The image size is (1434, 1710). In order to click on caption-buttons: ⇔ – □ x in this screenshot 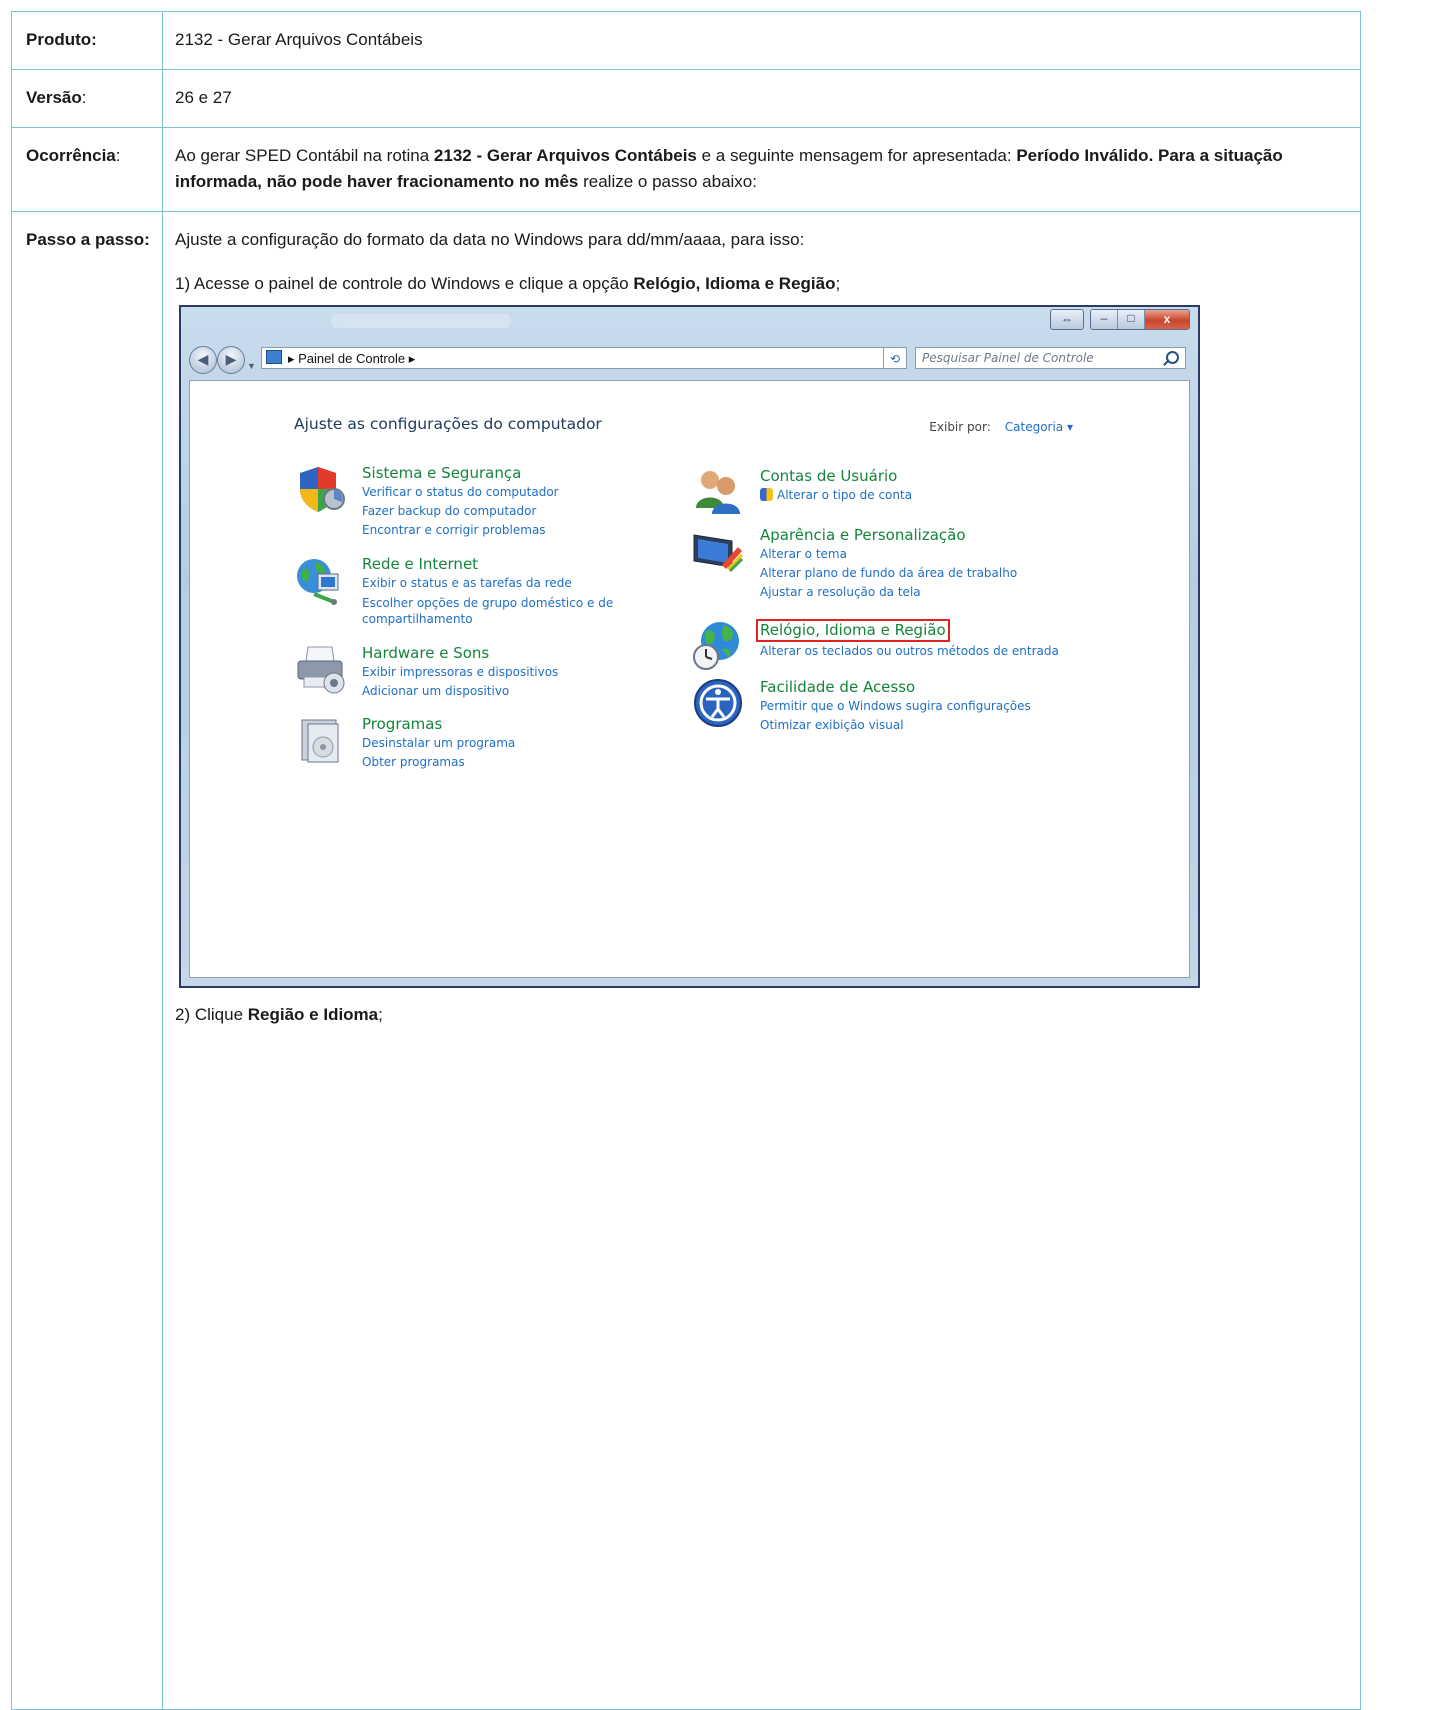, I will do `click(1120, 319)`.